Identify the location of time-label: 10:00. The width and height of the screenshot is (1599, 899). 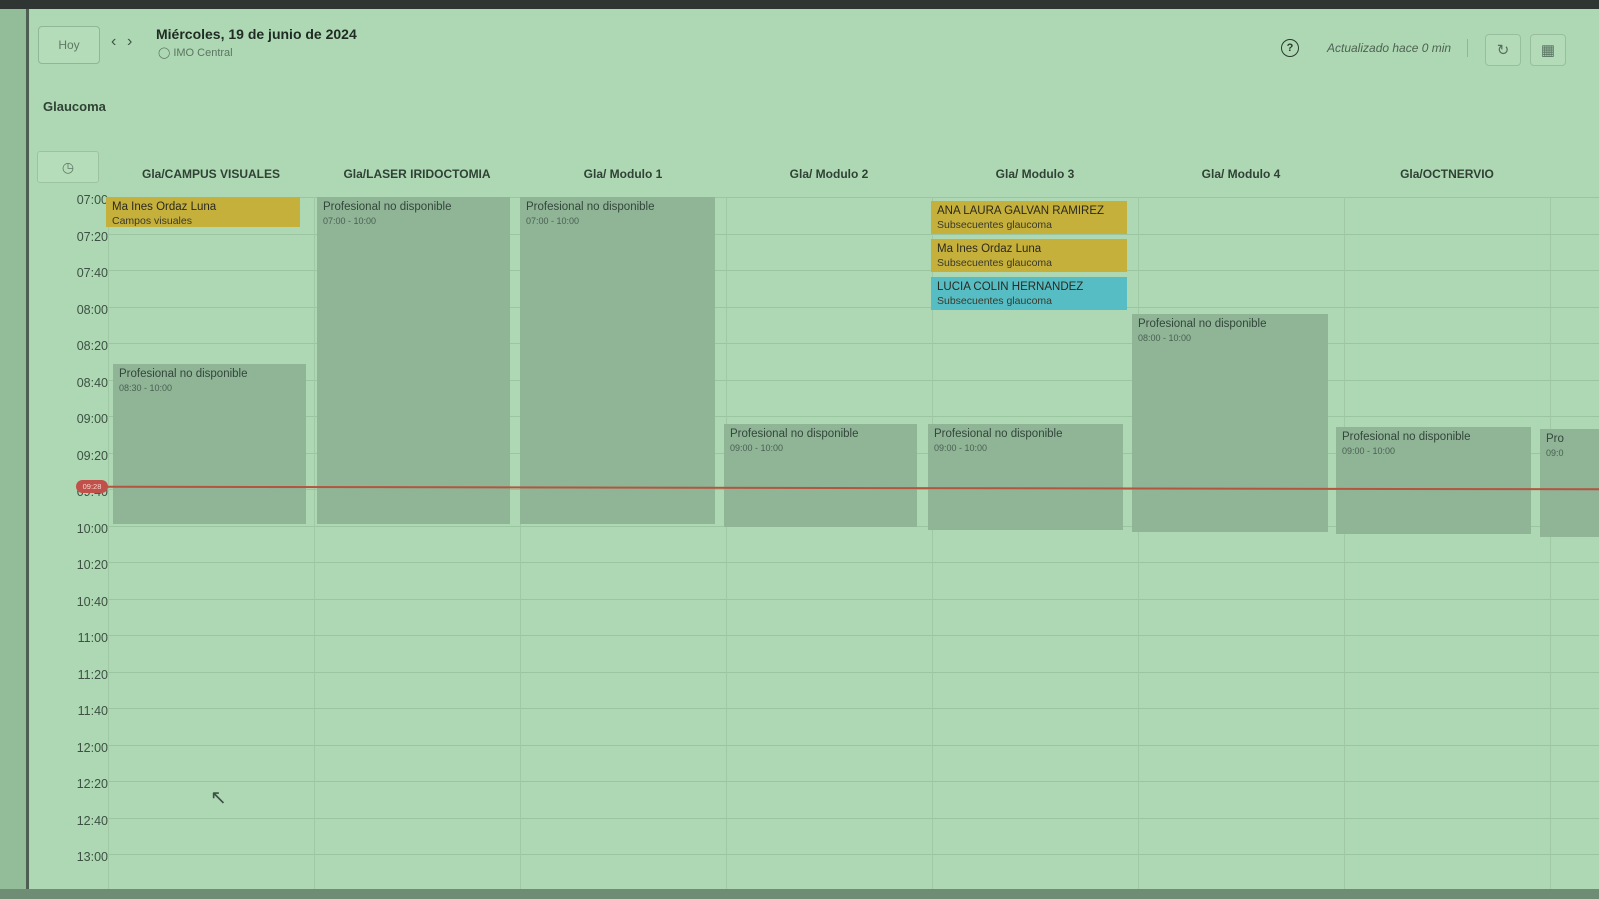
(92, 528).